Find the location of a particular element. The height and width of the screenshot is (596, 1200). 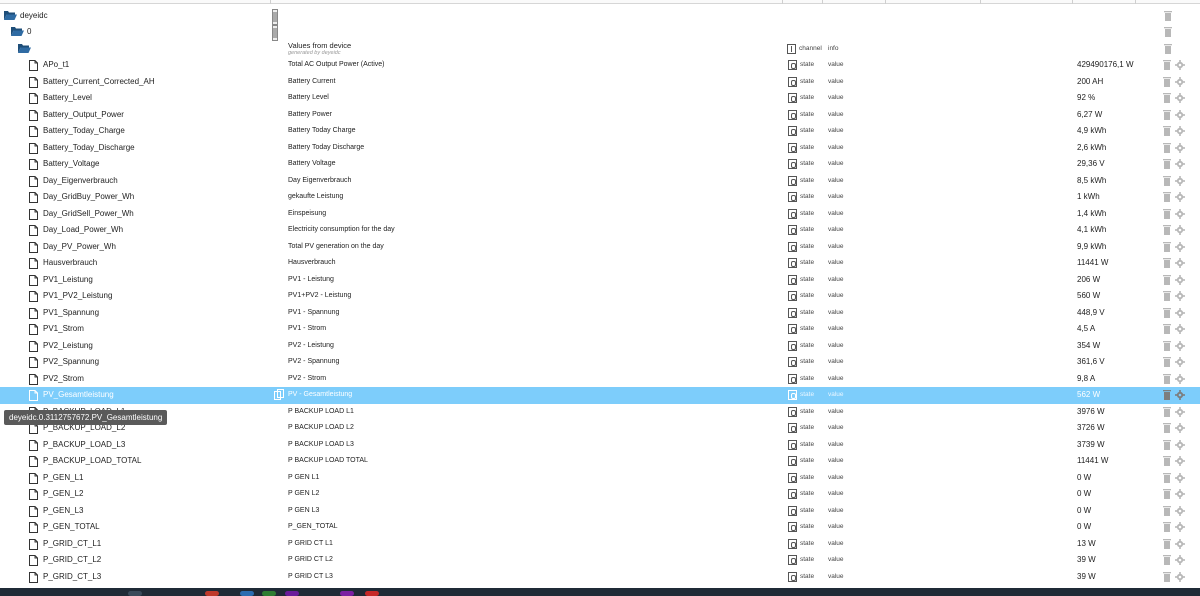

object-value: 448,9 V is located at coordinates (1091, 312).